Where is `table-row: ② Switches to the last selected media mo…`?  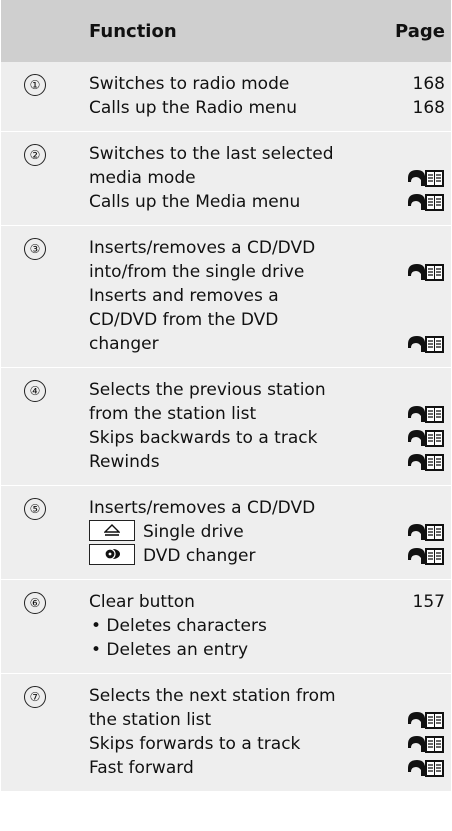 table-row: ② Switches to the last selected media mo… is located at coordinates (226, 178).